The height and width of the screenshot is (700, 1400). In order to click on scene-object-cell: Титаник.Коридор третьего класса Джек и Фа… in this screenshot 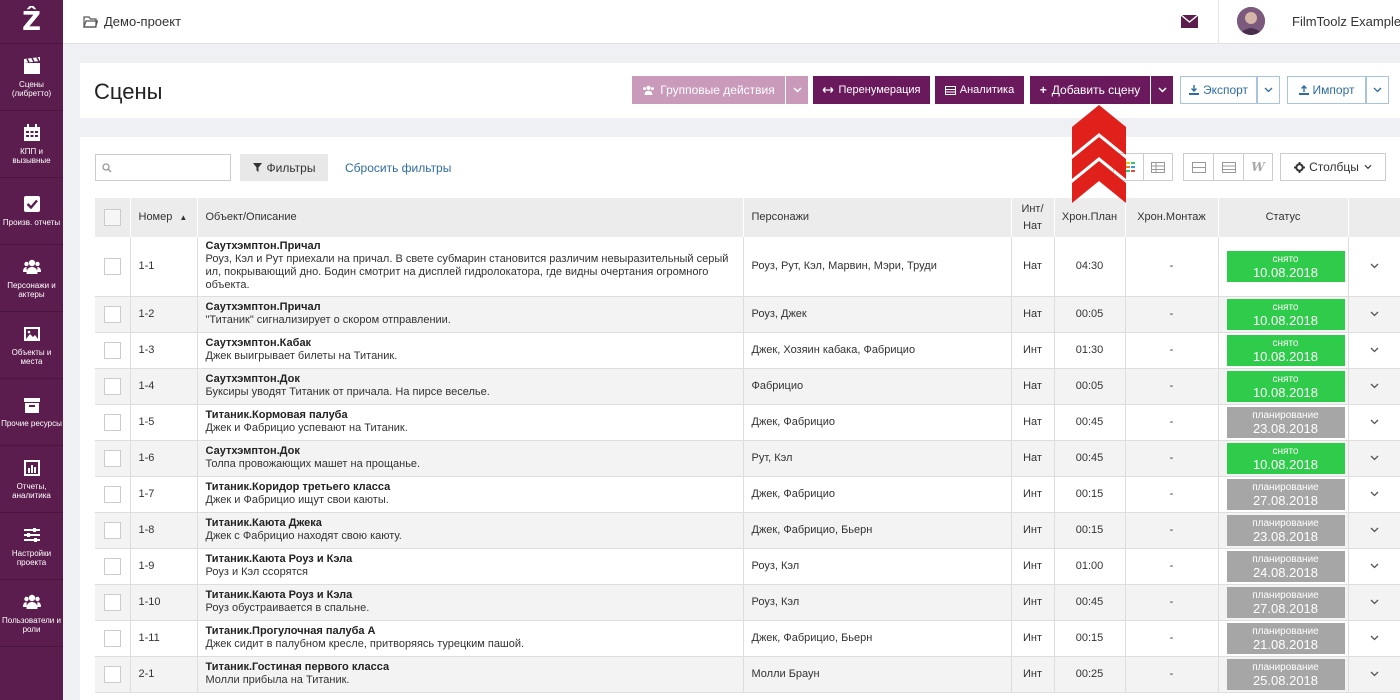, I will do `click(470, 494)`.